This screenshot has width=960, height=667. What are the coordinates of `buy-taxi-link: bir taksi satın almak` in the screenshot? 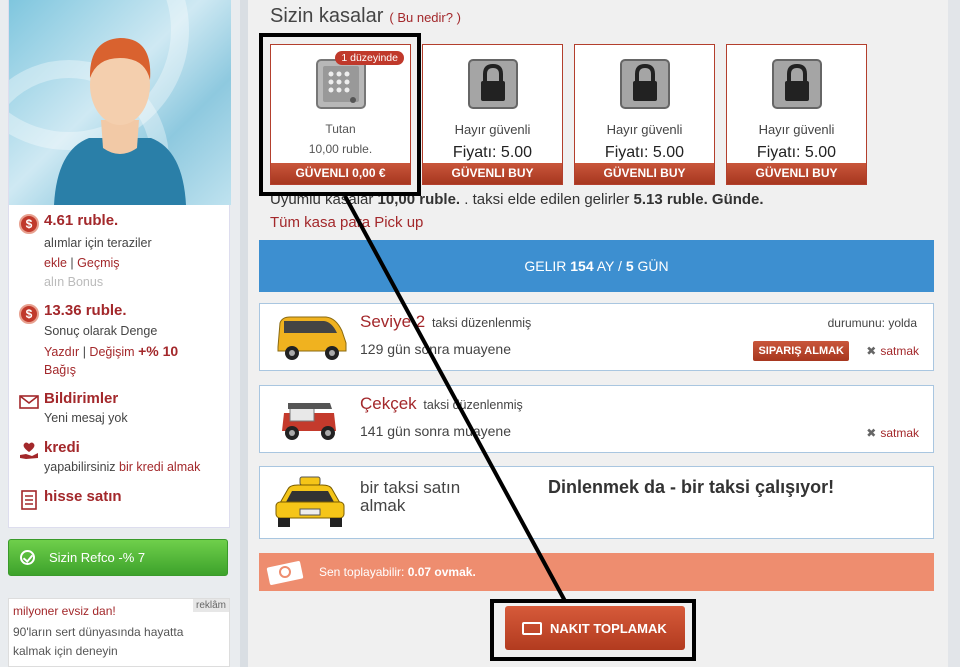 It's located at (420, 497).